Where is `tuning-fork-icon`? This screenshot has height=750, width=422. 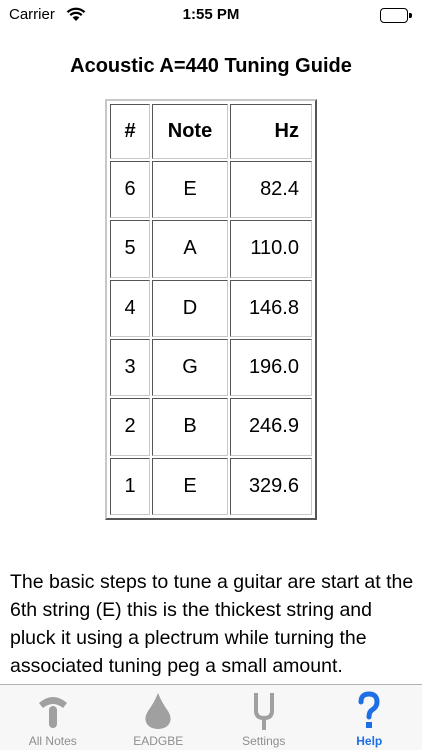
tuning-fork-icon is located at coordinates (264, 711).